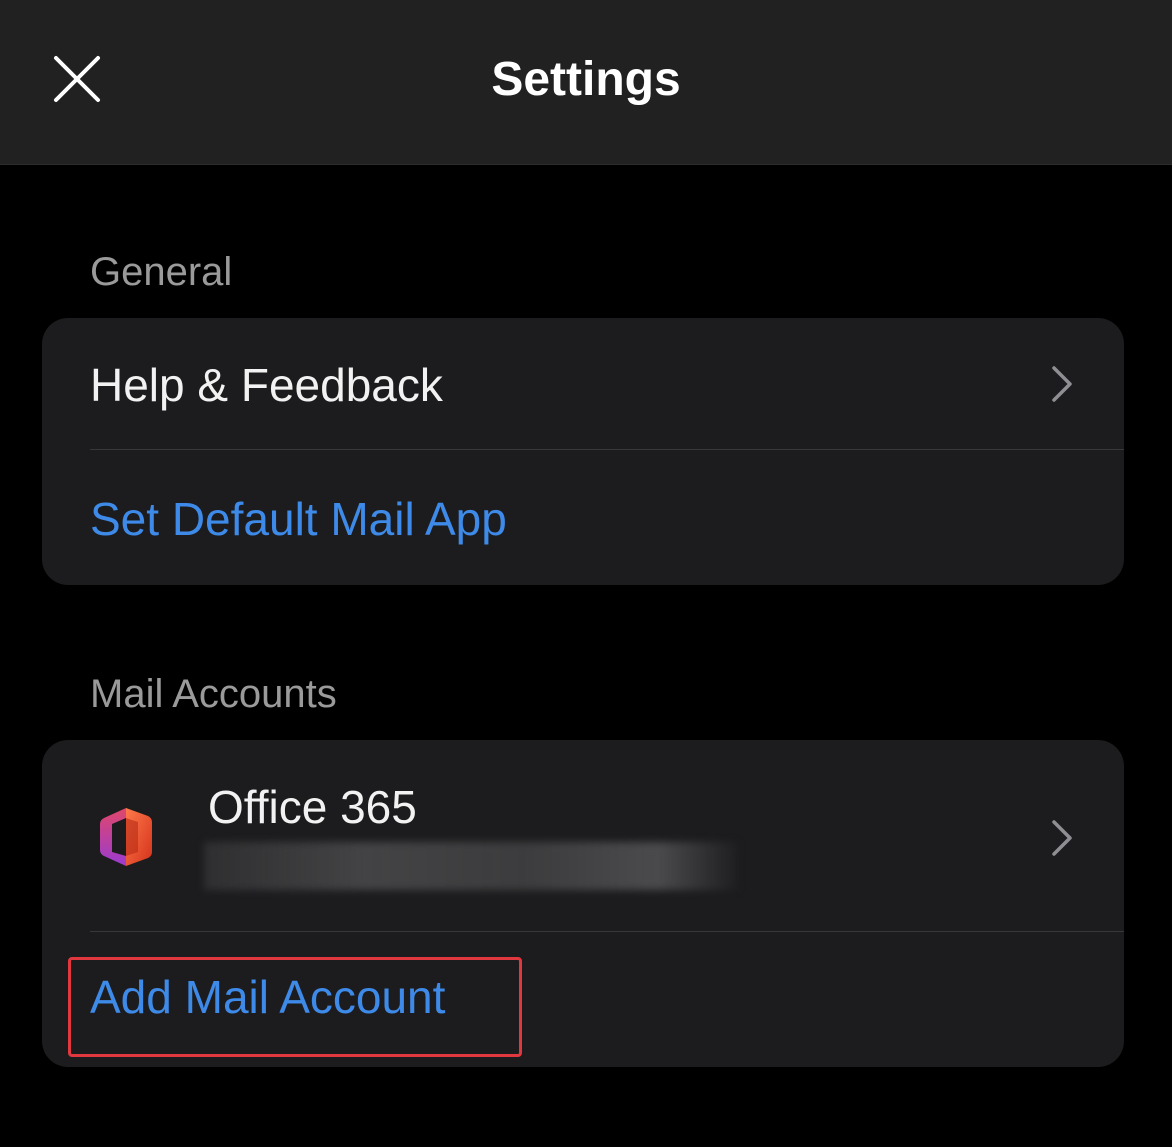 The height and width of the screenshot is (1147, 1172). I want to click on help-feedback-row: Help & Feedback, so click(583, 383).